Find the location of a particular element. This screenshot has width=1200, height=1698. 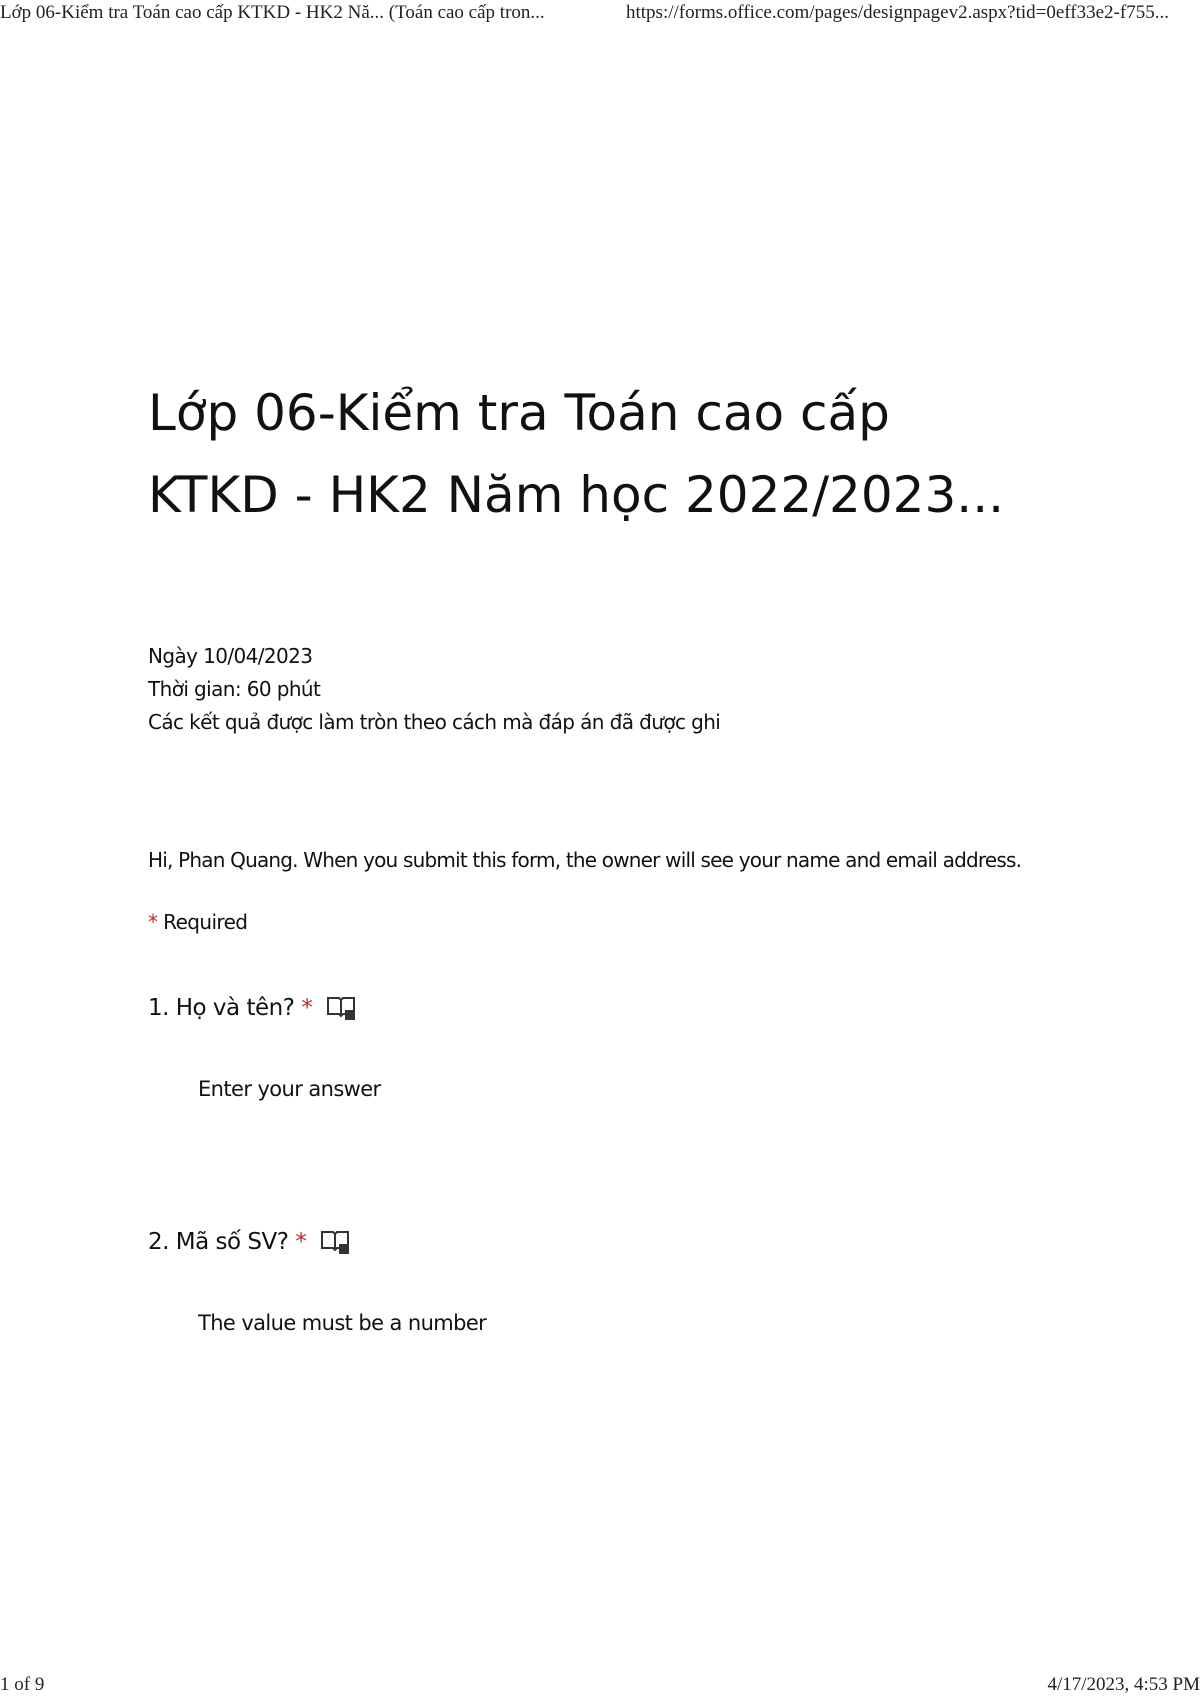

question-1-required-mark: * is located at coordinates (307, 1008).